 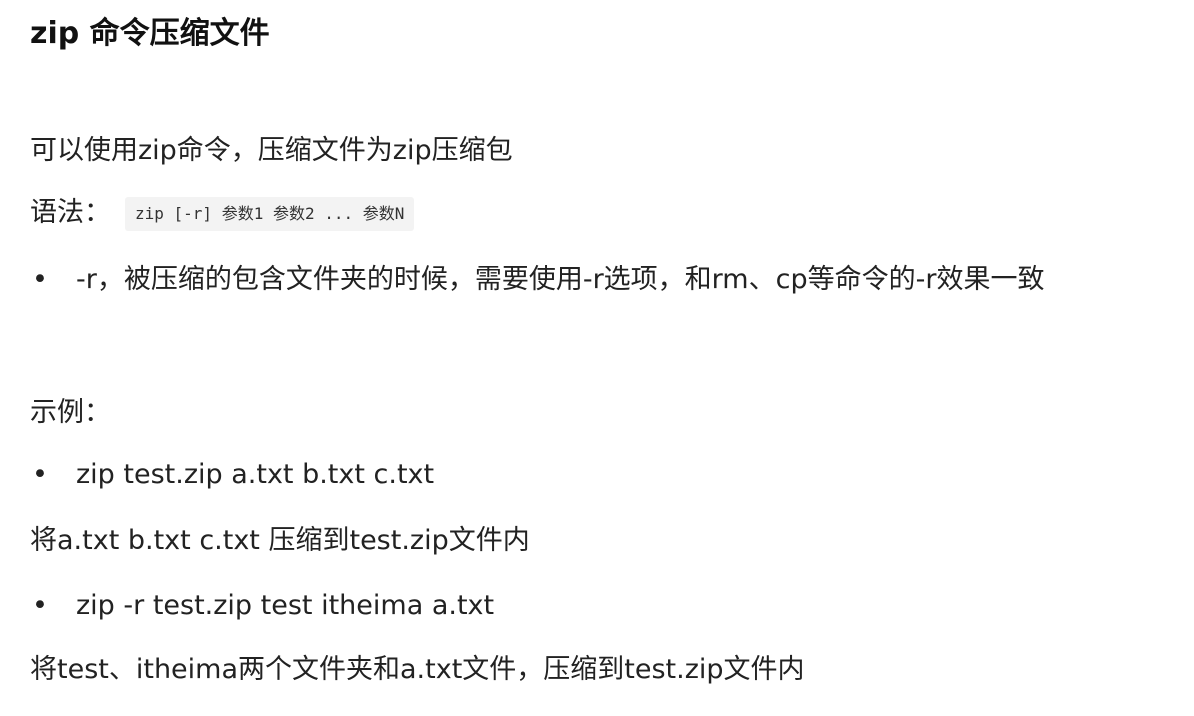 I want to click on intro-text: 可以使用zip命令，压缩文件为zip压缩包, so click(x=271, y=150).